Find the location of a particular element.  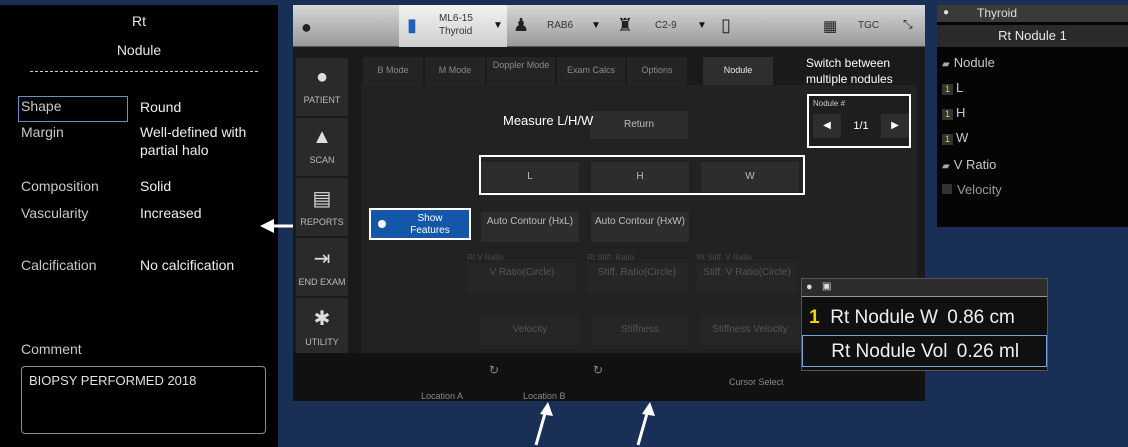

tree-subheader: Rt Nodule 1 is located at coordinates (1032, 36).